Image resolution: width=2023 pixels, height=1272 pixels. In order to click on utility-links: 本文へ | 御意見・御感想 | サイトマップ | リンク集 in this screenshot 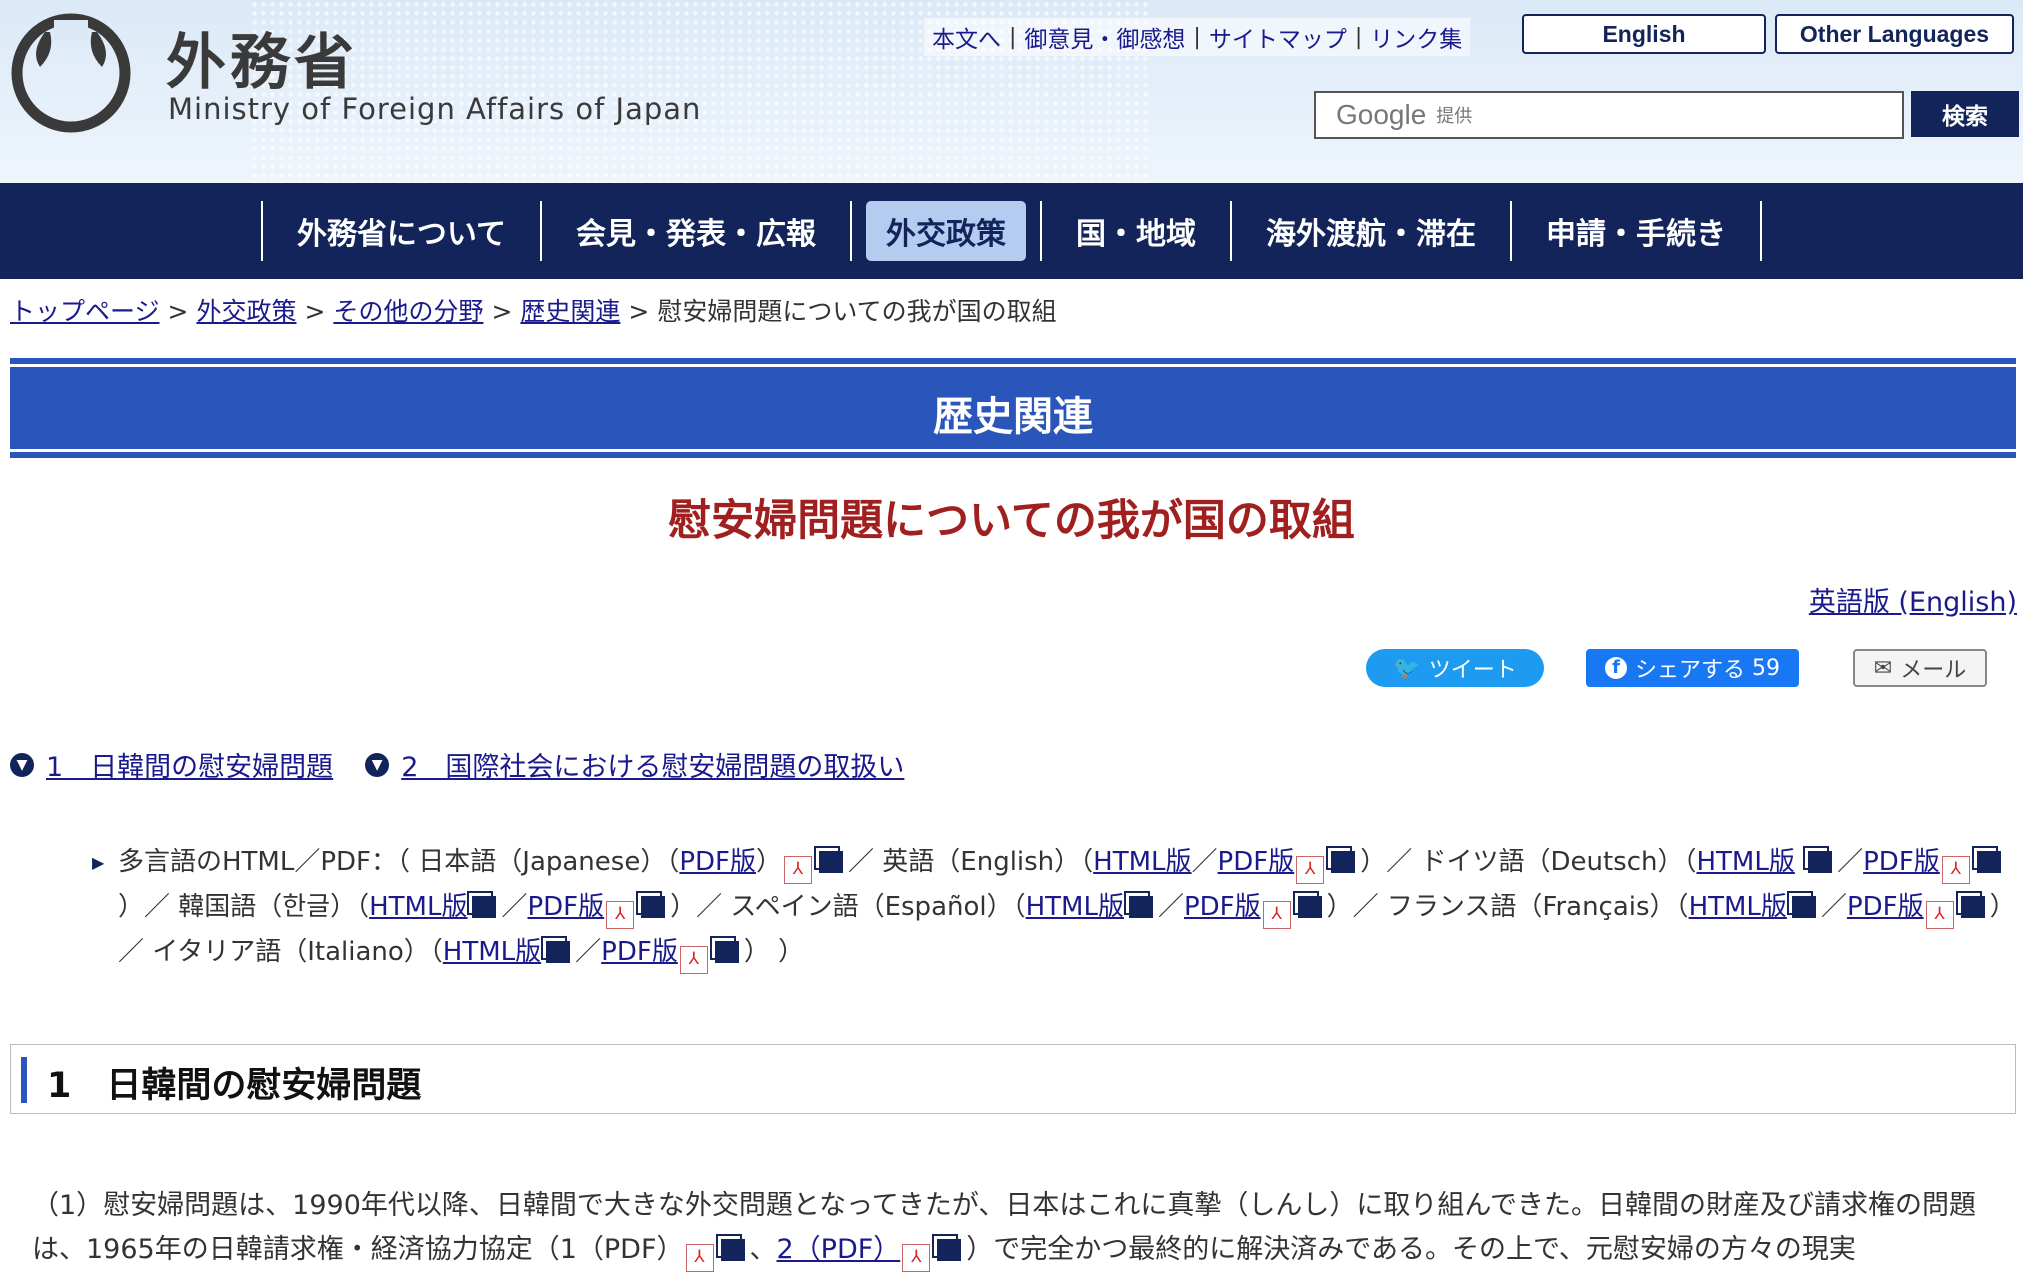, I will do `click(1197, 37)`.